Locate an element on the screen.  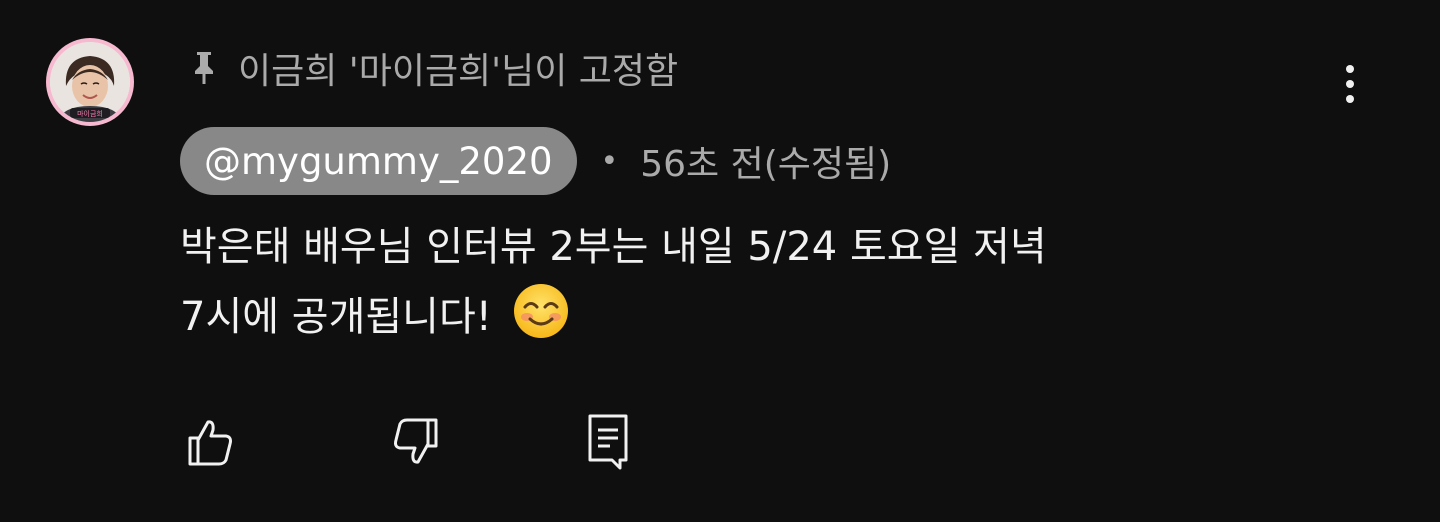
thumbs-up-icon is located at coordinates (210, 443).